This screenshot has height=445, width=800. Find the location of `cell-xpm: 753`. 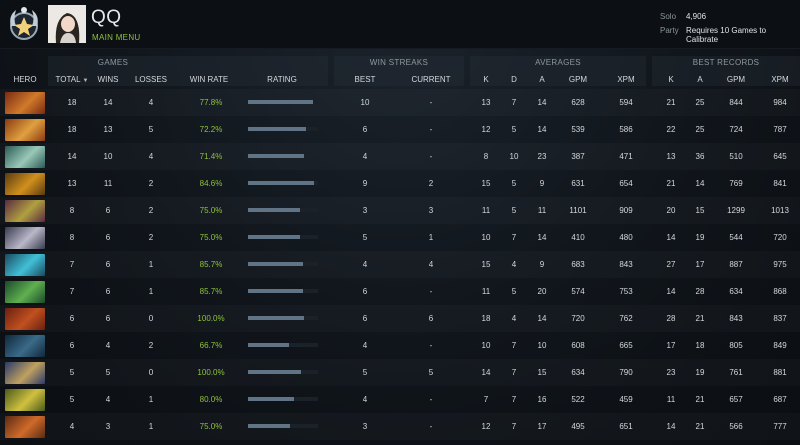

cell-xpm: 753 is located at coordinates (626, 291).